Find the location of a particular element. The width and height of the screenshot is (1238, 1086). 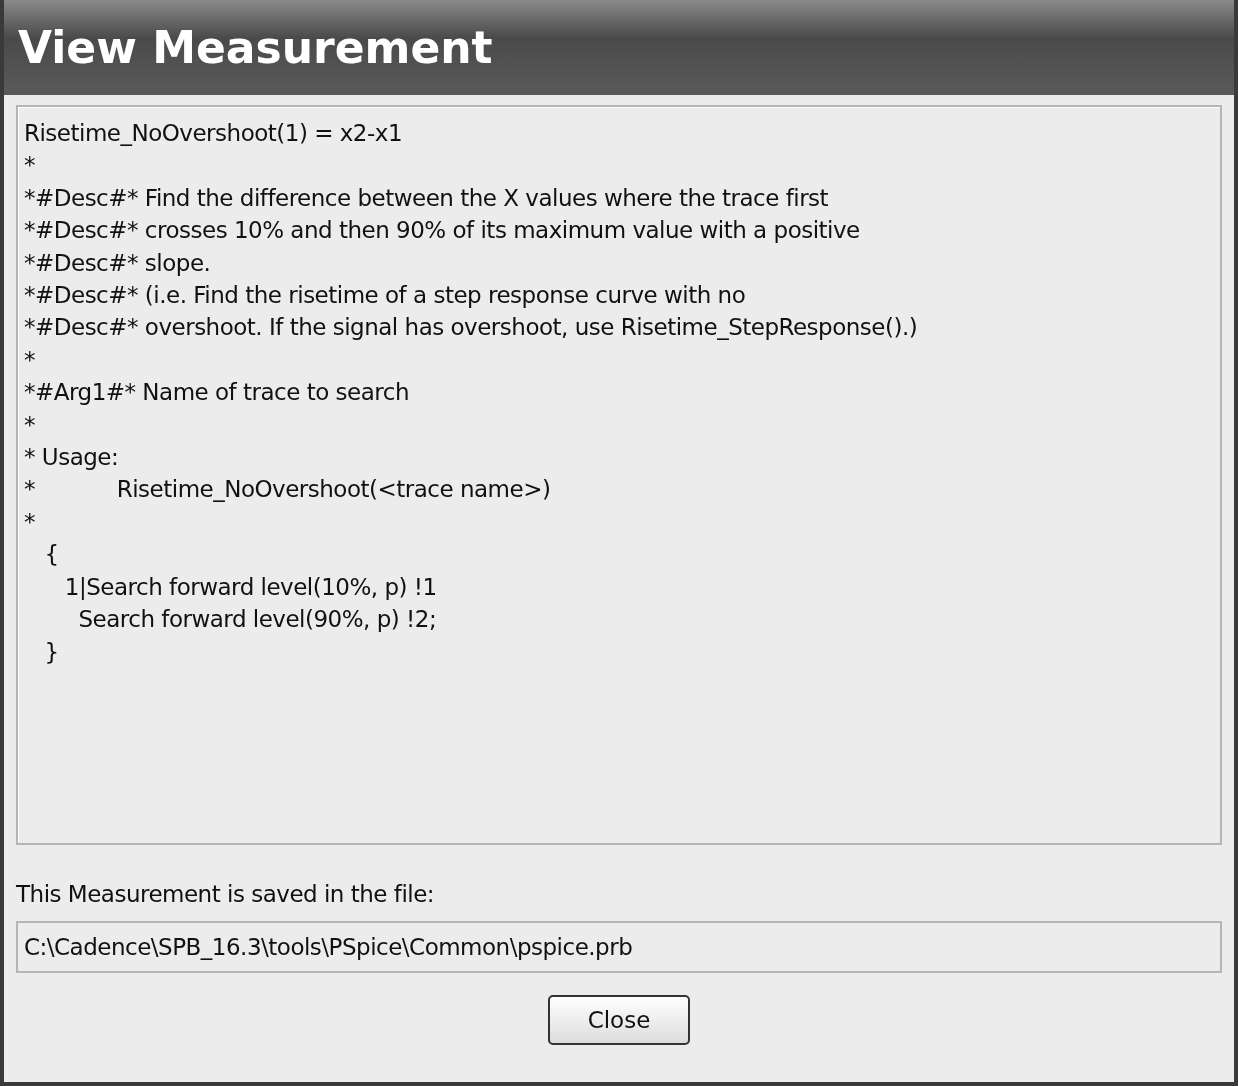

code-line: *#Desc#* overshoot. If the signal has overshoot, use Risetime_StepResponse().) is located at coordinates (471, 328).